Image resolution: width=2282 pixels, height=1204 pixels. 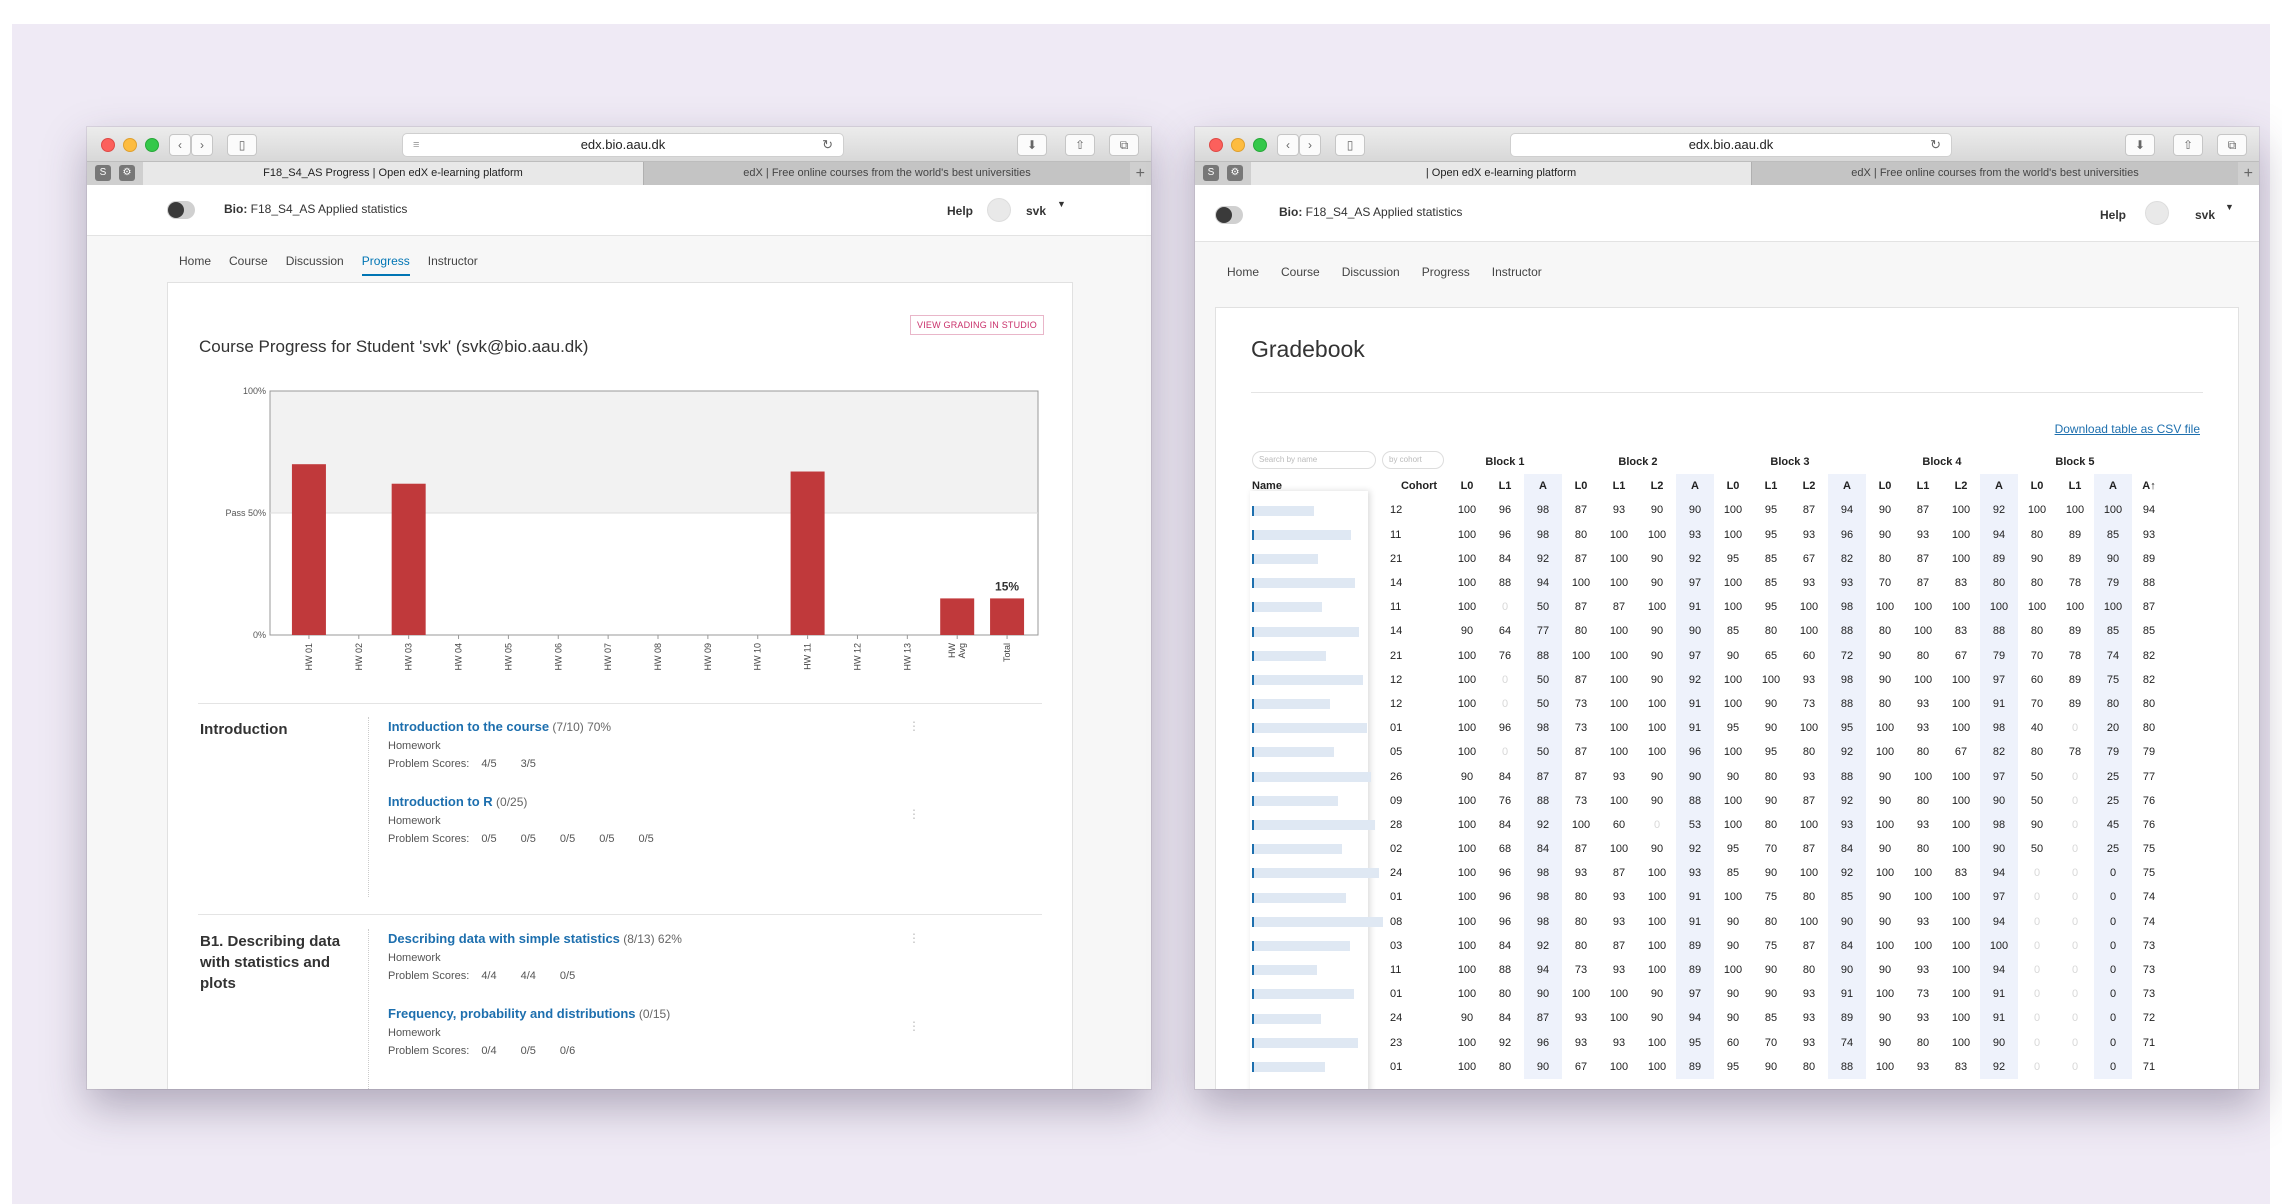 What do you see at coordinates (1140, 173) in the screenshot?
I see `new-tab-icon: +` at bounding box center [1140, 173].